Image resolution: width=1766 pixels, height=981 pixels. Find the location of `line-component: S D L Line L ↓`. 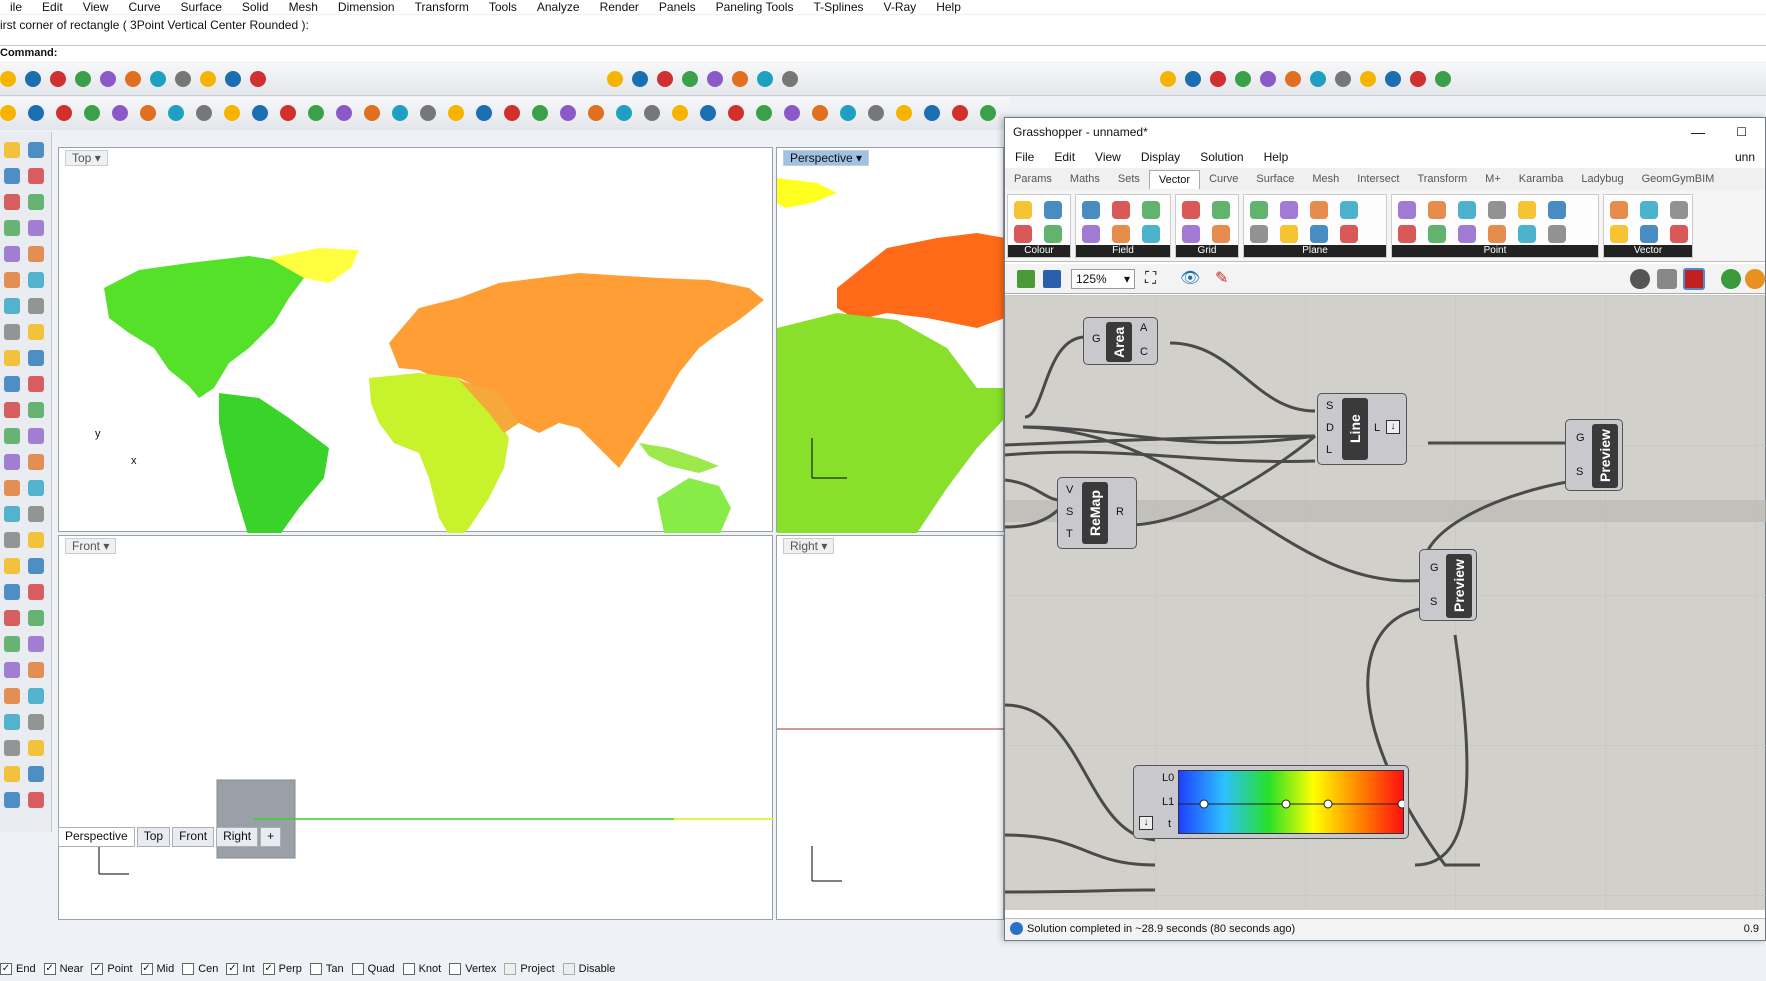

line-component: S D L Line L ↓ is located at coordinates (1362, 429).